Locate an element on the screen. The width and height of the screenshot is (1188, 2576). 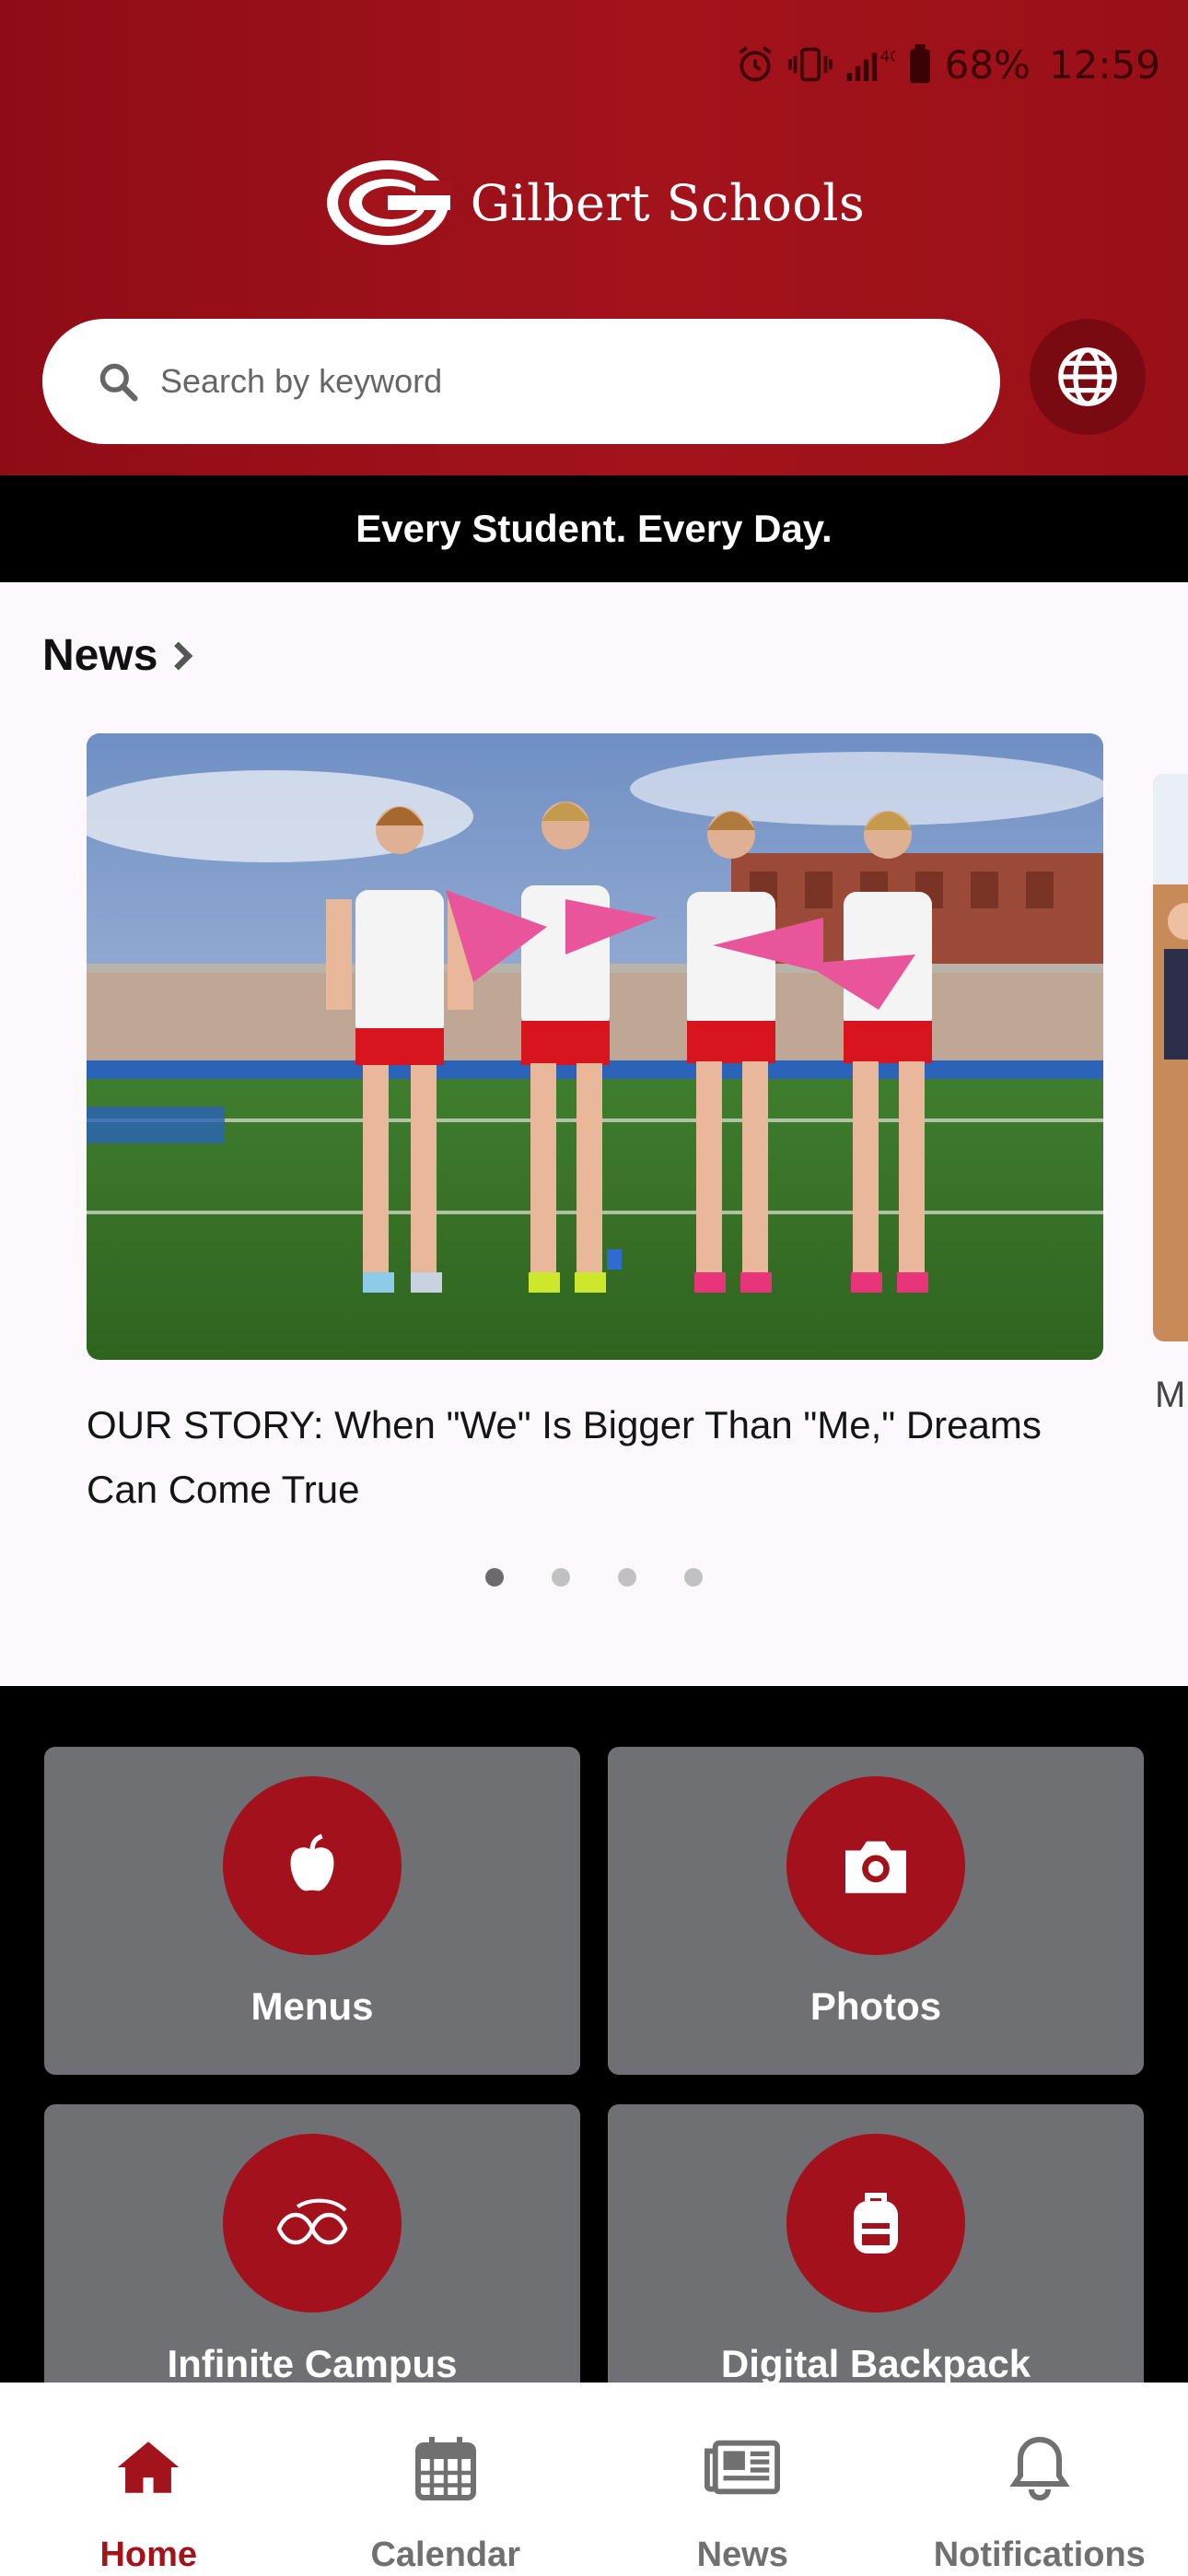
carousel-pagination is located at coordinates (594, 1577).